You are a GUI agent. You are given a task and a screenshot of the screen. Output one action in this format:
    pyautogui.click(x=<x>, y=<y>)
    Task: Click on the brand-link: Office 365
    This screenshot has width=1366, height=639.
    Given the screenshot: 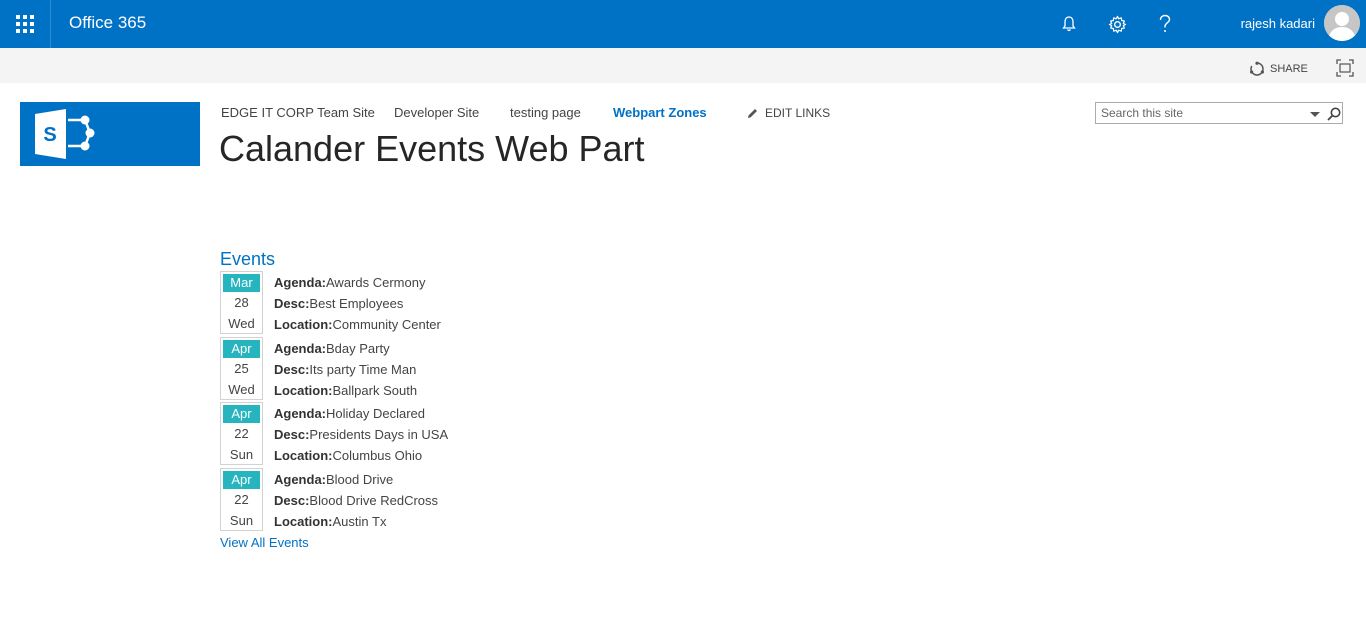 What is the action you would take?
    pyautogui.click(x=107, y=23)
    